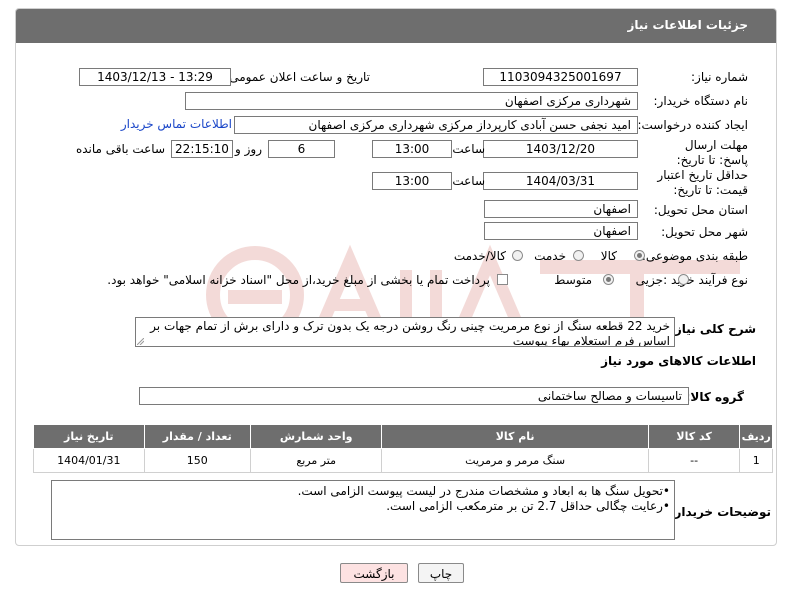 The width and height of the screenshot is (789, 598). What do you see at coordinates (560, 149) in the screenshot?
I see `deadline-date-field: 1403/12/20` at bounding box center [560, 149].